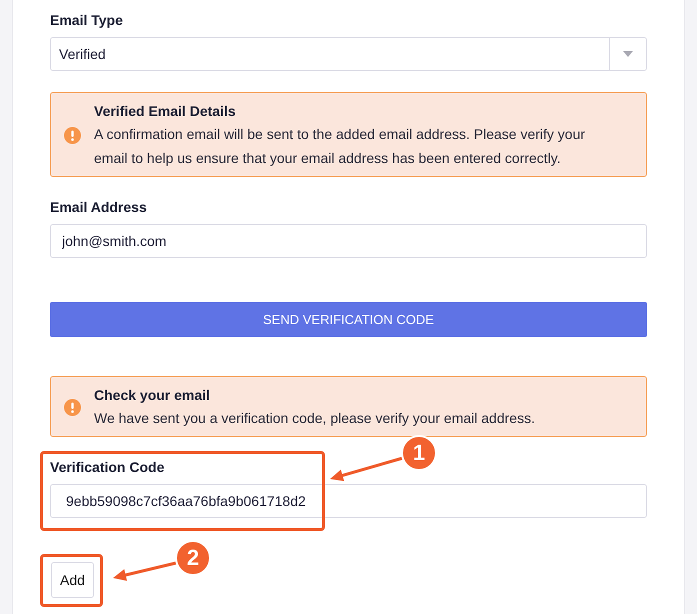 This screenshot has height=614, width=697. What do you see at coordinates (86, 20) in the screenshot?
I see `field-label: Email Type` at bounding box center [86, 20].